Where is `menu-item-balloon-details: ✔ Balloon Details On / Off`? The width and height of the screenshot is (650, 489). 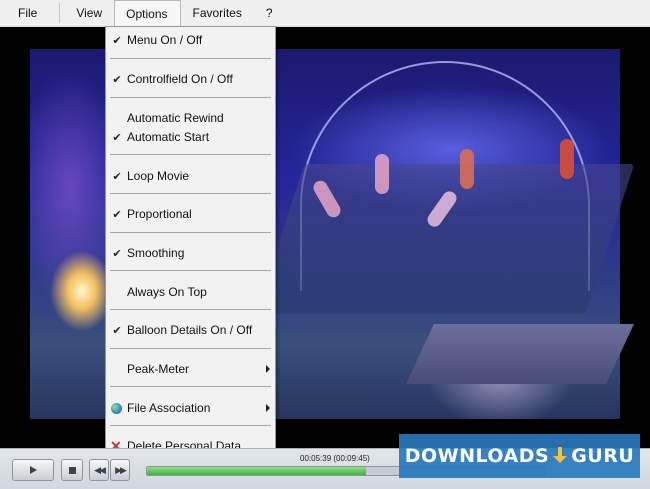
menu-item-balloon-details: ✔ Balloon Details On / Off is located at coordinates (190, 330).